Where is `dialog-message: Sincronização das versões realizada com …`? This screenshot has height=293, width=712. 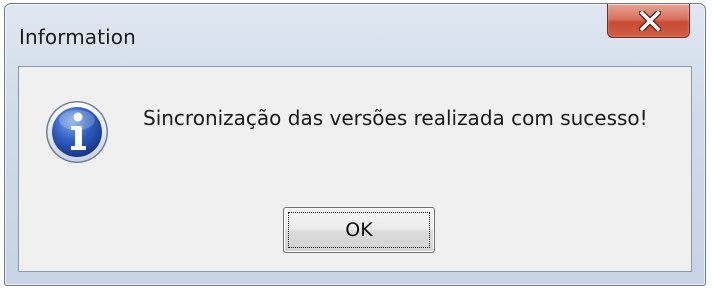
dialog-message: Sincronização das versões realizada com … is located at coordinates (395, 118).